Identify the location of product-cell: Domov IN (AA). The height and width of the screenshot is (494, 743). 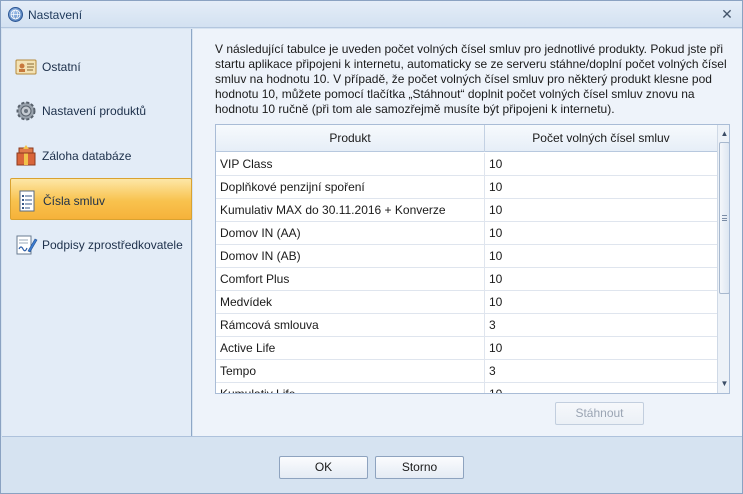
(350, 233).